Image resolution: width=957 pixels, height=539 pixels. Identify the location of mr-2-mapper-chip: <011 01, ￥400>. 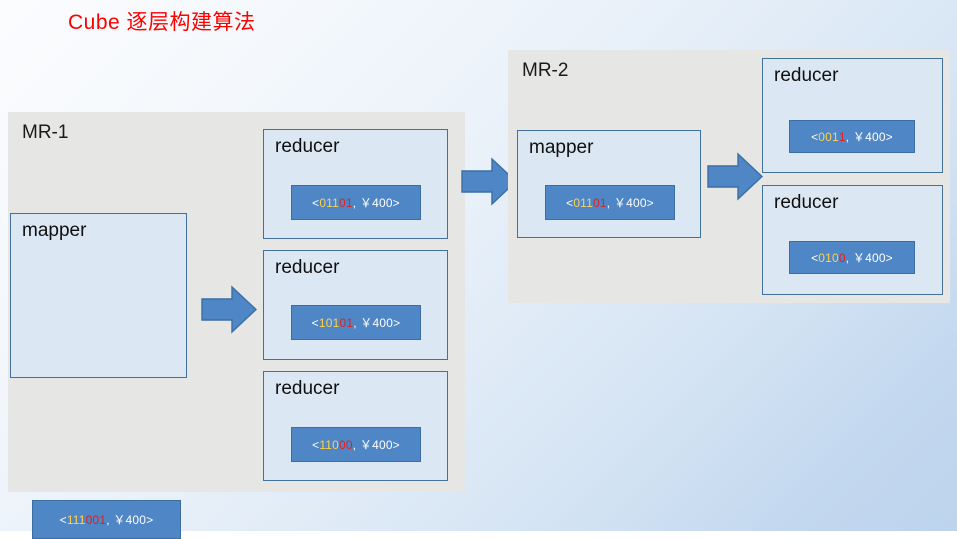
(610, 202).